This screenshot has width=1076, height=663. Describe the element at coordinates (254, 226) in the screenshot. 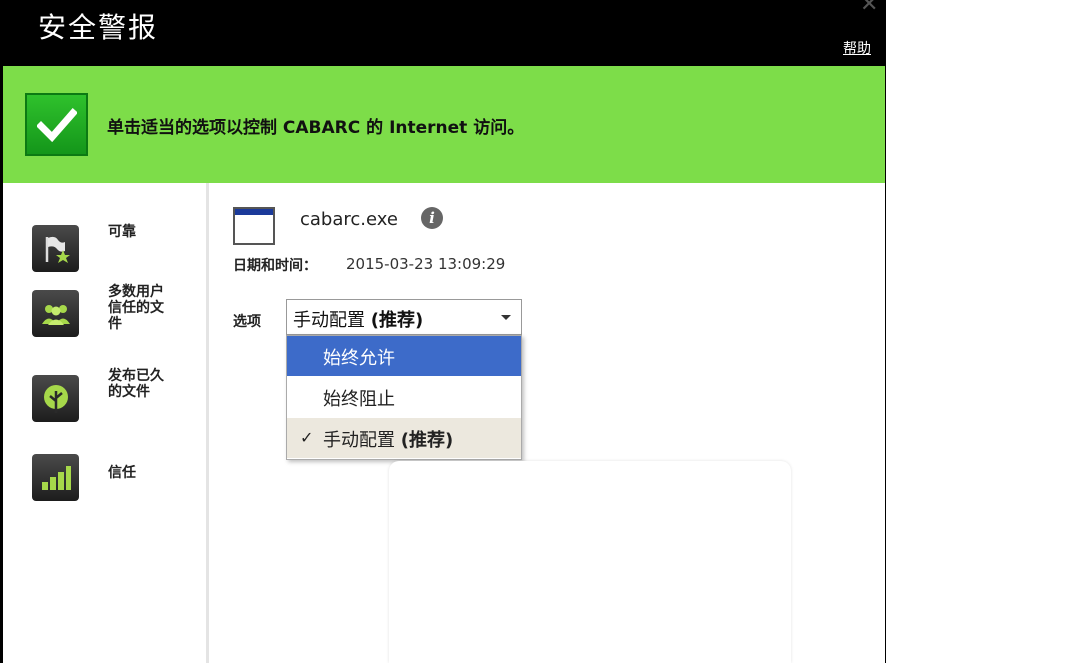

I see `application-window-icon` at that location.